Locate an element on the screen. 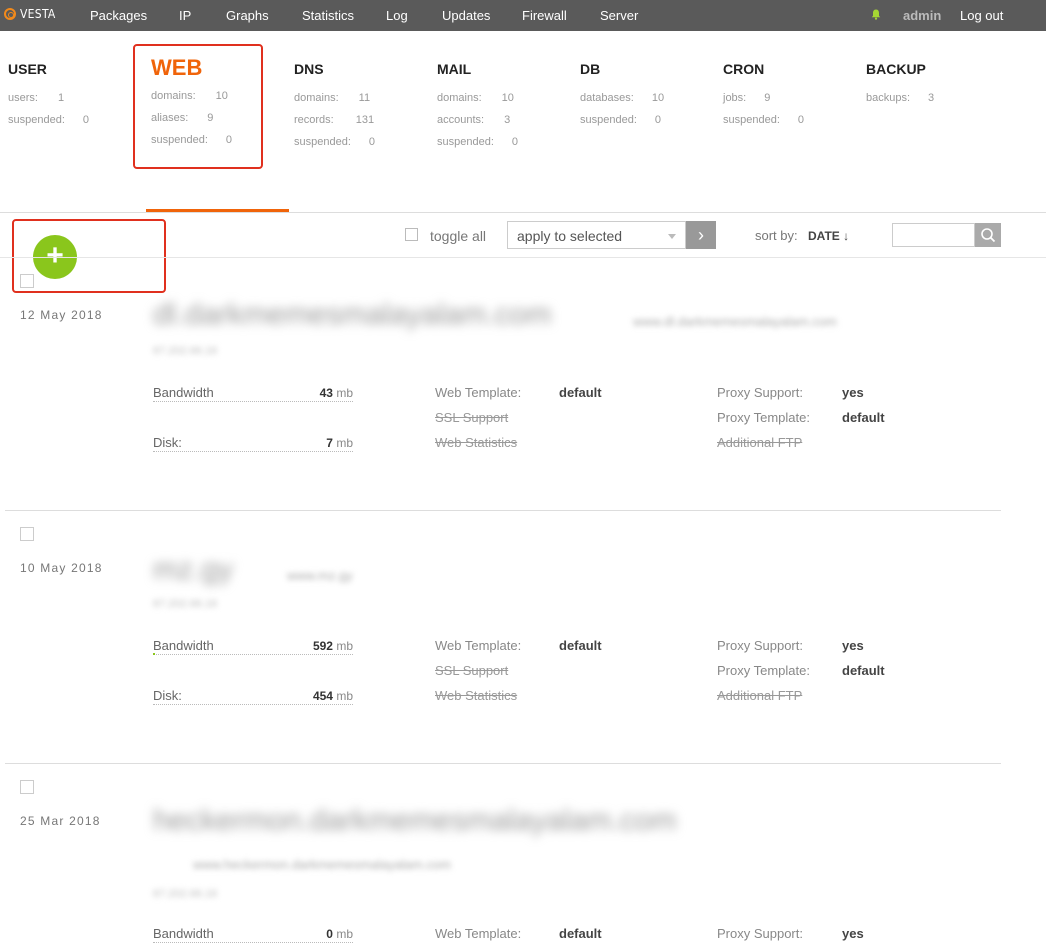 The image size is (1046, 943). bulk-action-value: apply to selected is located at coordinates (570, 236).